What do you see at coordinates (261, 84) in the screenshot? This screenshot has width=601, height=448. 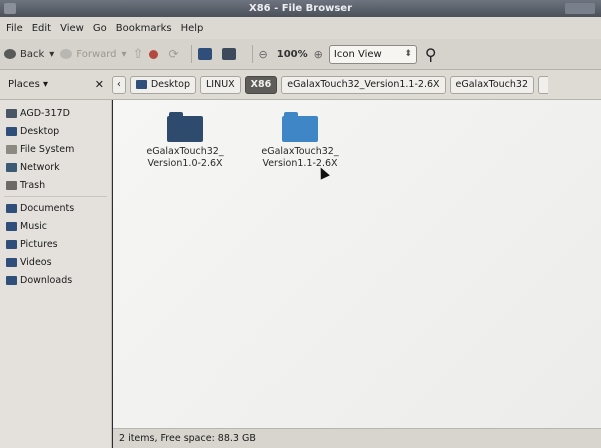 I see `breadcrumb-x86: X86` at bounding box center [261, 84].